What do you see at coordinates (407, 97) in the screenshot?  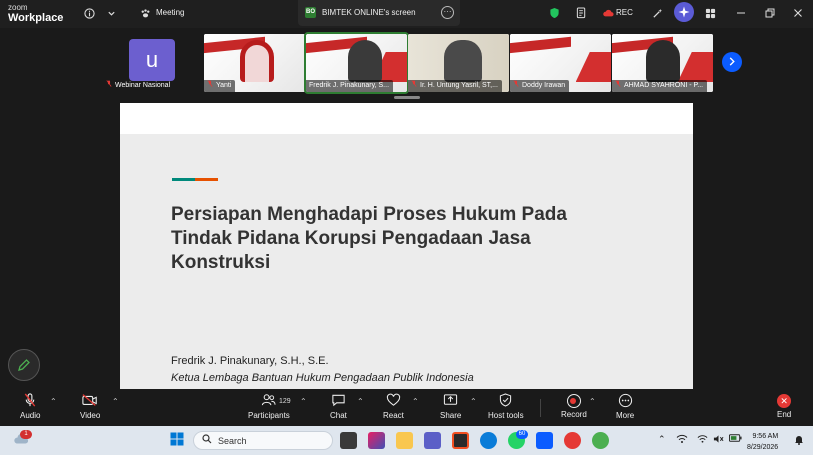 I see `strip-resize-handle` at bounding box center [407, 97].